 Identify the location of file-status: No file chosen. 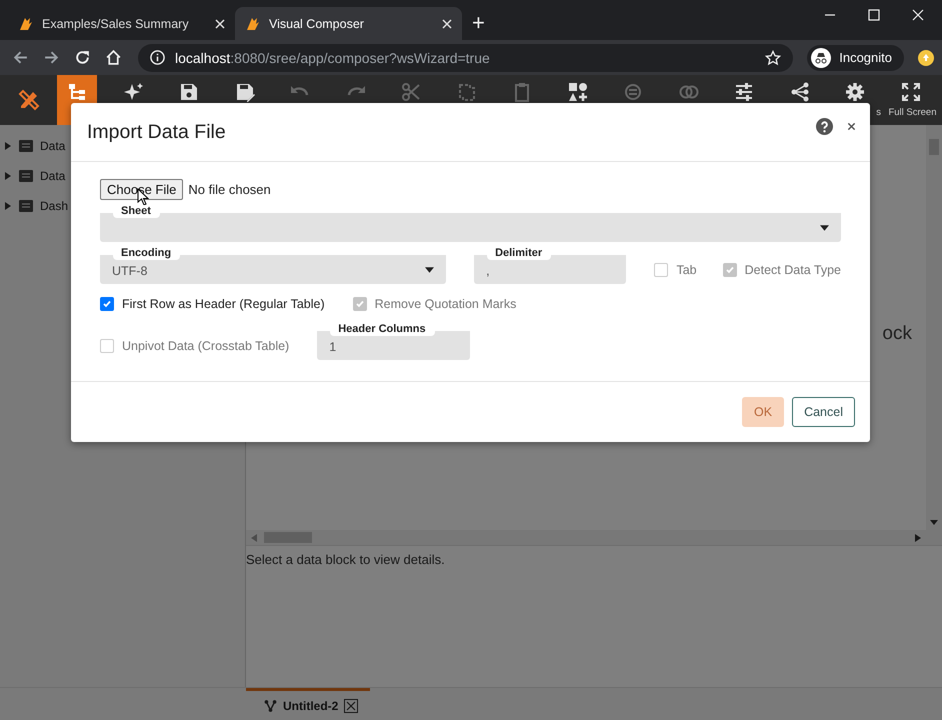
(229, 189).